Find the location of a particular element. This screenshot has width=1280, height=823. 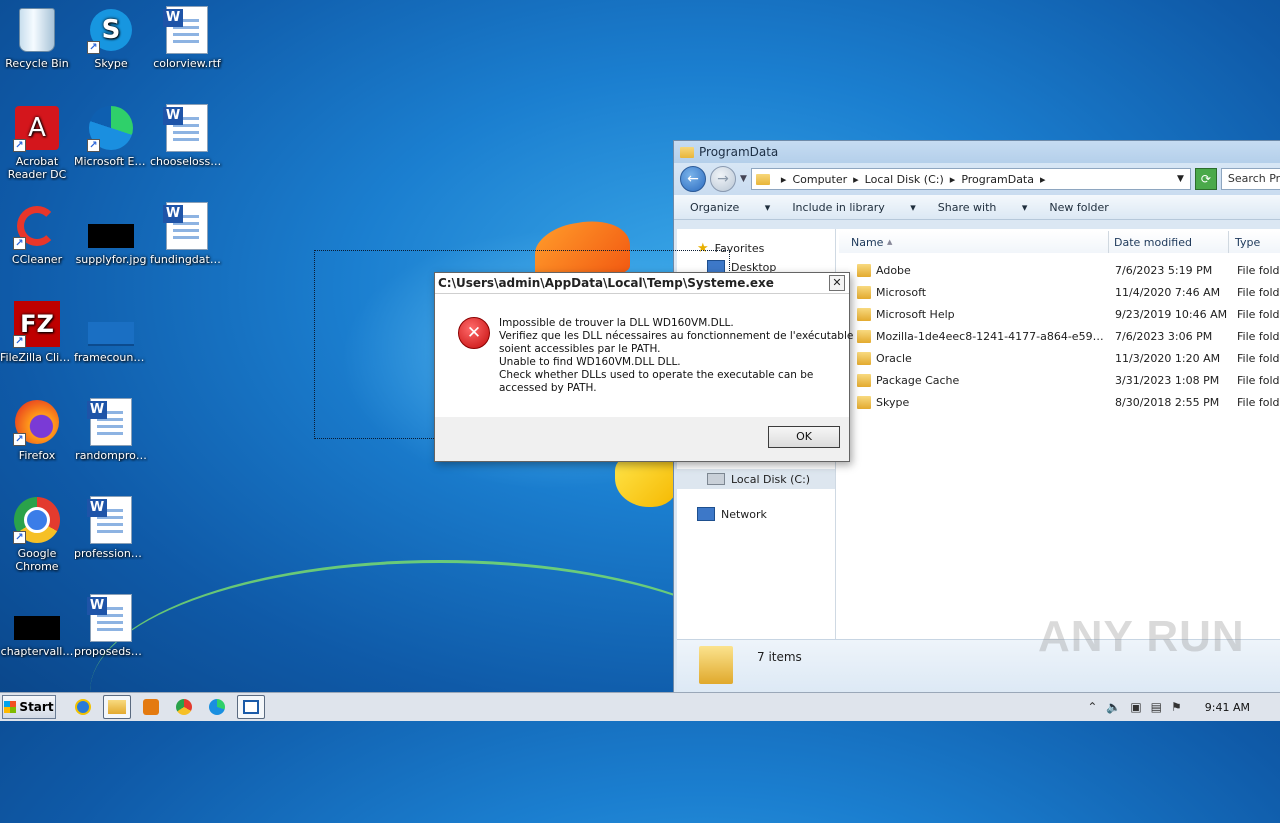

taskbar-media-player is located at coordinates (151, 707).